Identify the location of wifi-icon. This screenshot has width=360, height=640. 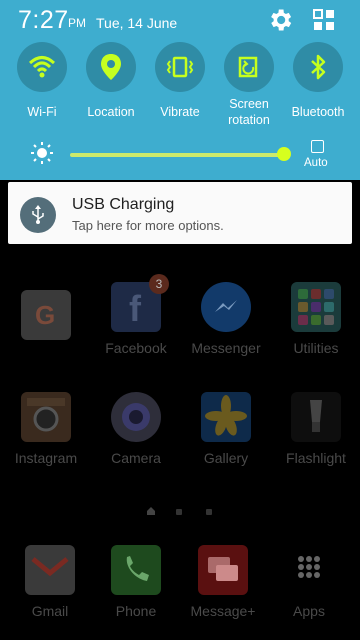
(42, 67).